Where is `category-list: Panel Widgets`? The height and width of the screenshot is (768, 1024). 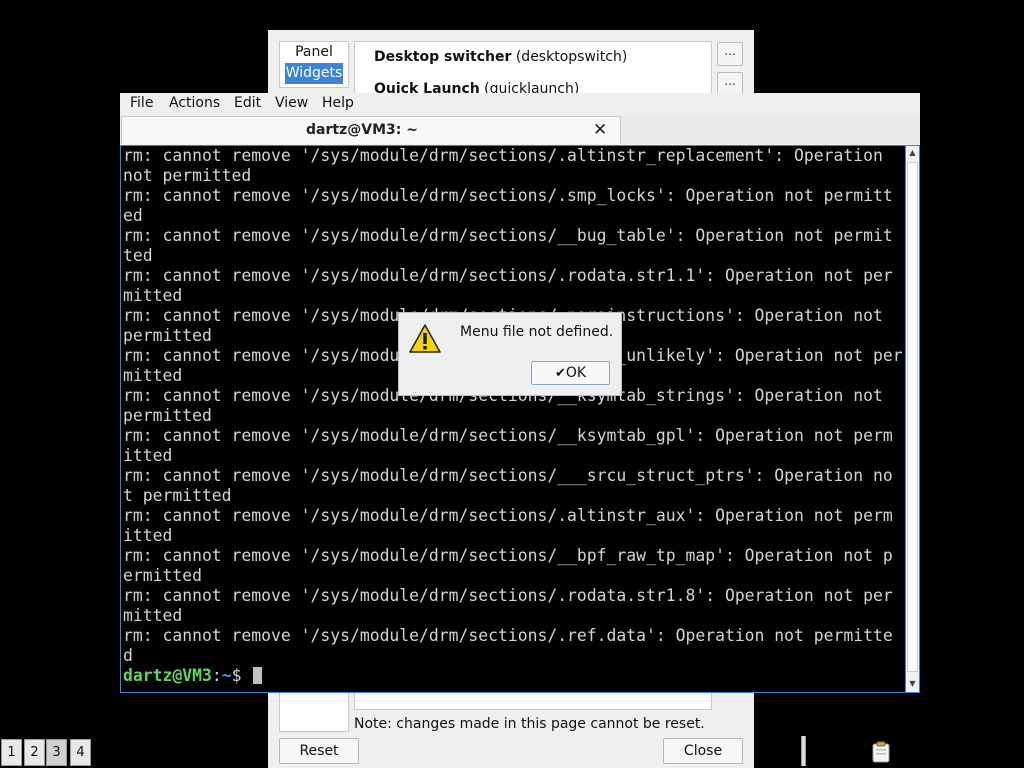 category-list: Panel Widgets is located at coordinates (314, 64).